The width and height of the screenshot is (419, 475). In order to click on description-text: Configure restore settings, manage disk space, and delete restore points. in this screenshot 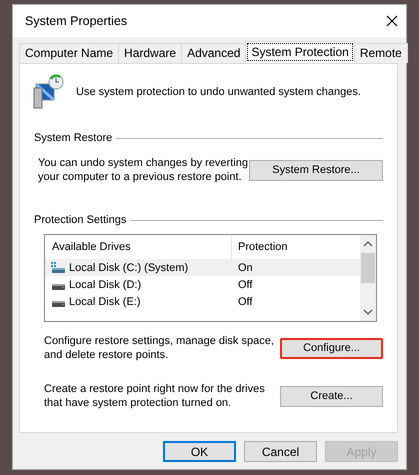, I will do `click(159, 348)`.